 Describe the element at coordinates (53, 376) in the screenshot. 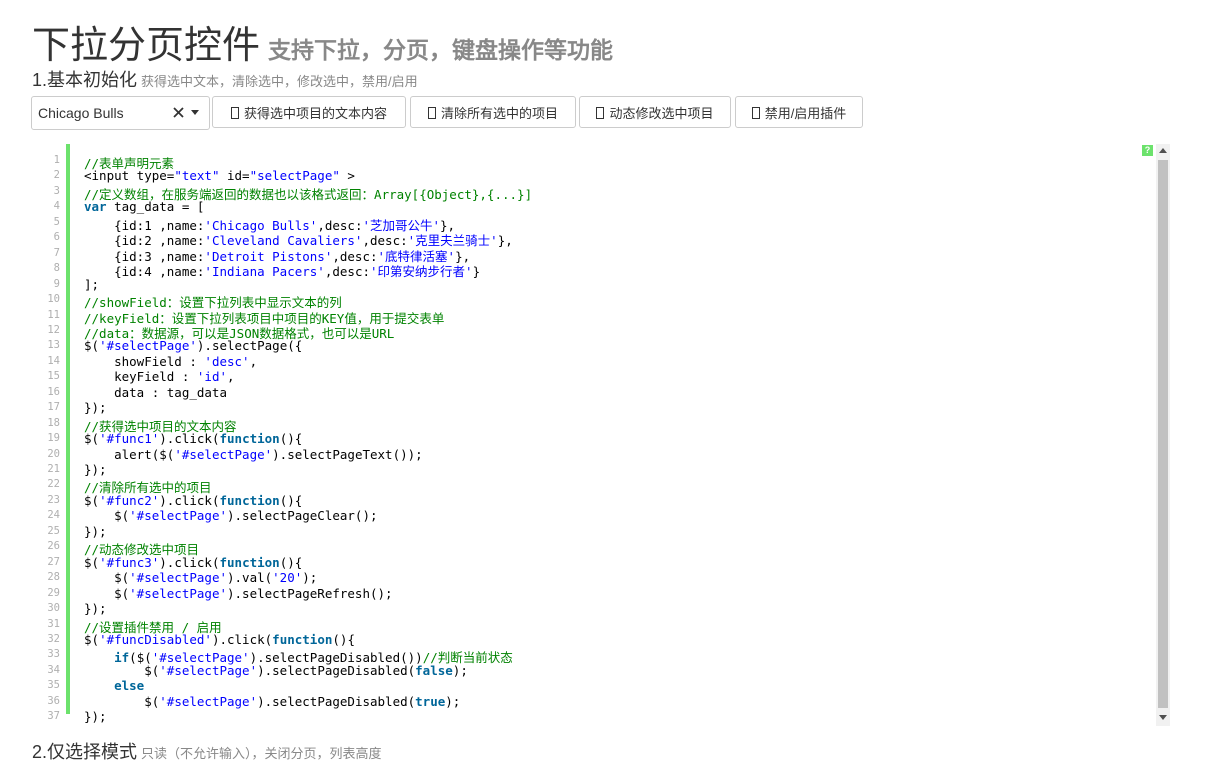

I see `line-number: 15` at that location.